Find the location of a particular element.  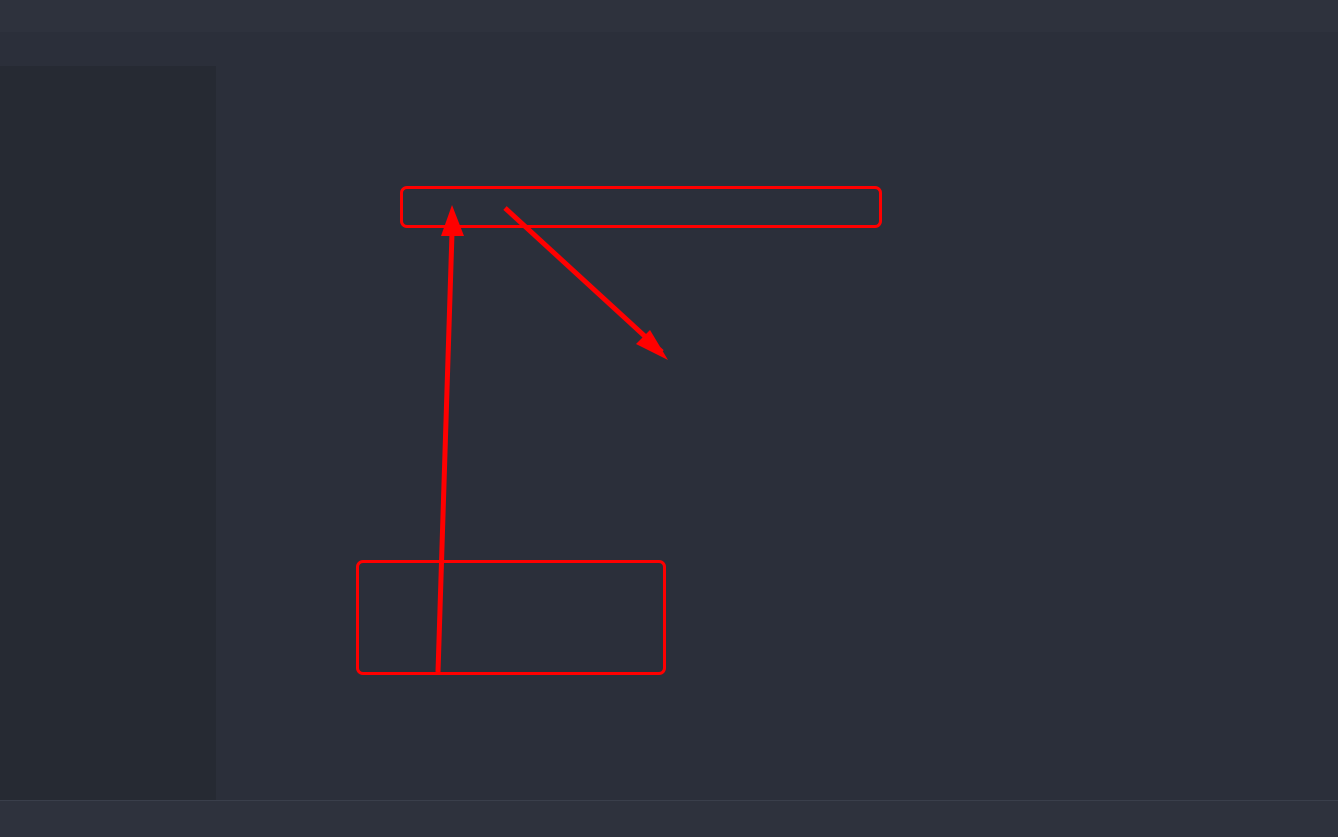

project-file-tree is located at coordinates (108, 433).